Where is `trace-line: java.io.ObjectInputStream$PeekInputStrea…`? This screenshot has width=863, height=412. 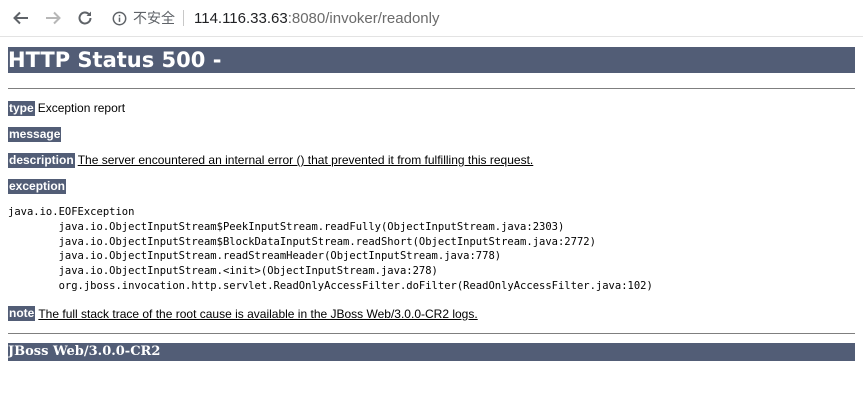 trace-line: java.io.ObjectInputStream$PeekInputStrea… is located at coordinates (286, 226).